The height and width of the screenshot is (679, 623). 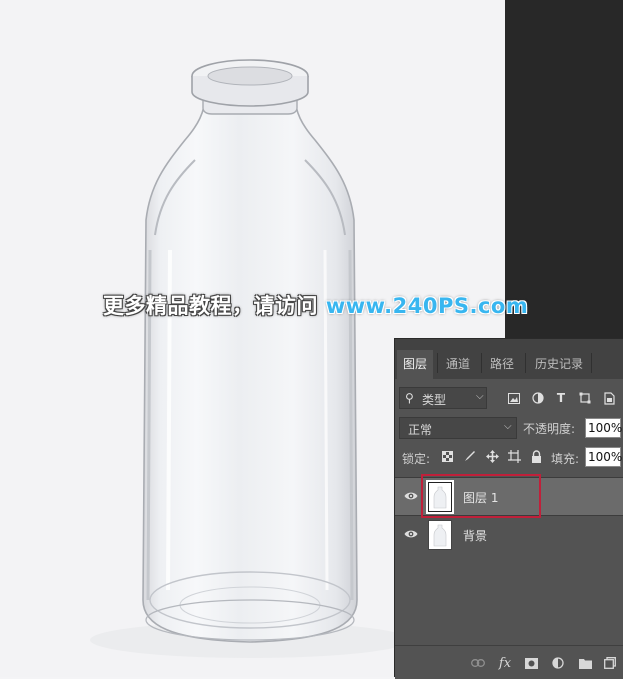 I want to click on shape-filter-icon, so click(x=585, y=398).